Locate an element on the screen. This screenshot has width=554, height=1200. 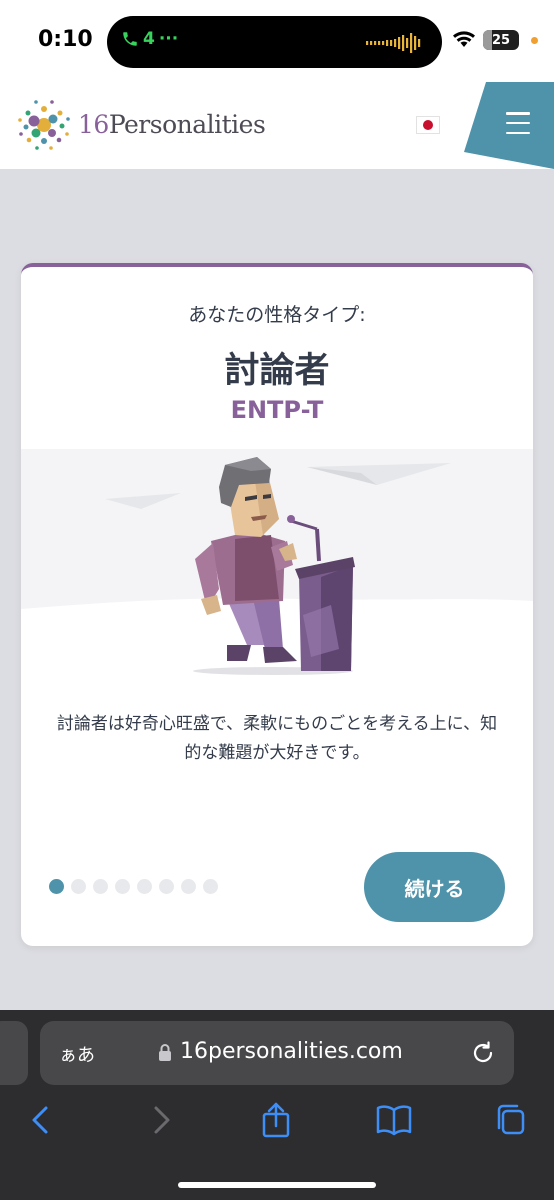
battery-indicator: 25 is located at coordinates (501, 40).